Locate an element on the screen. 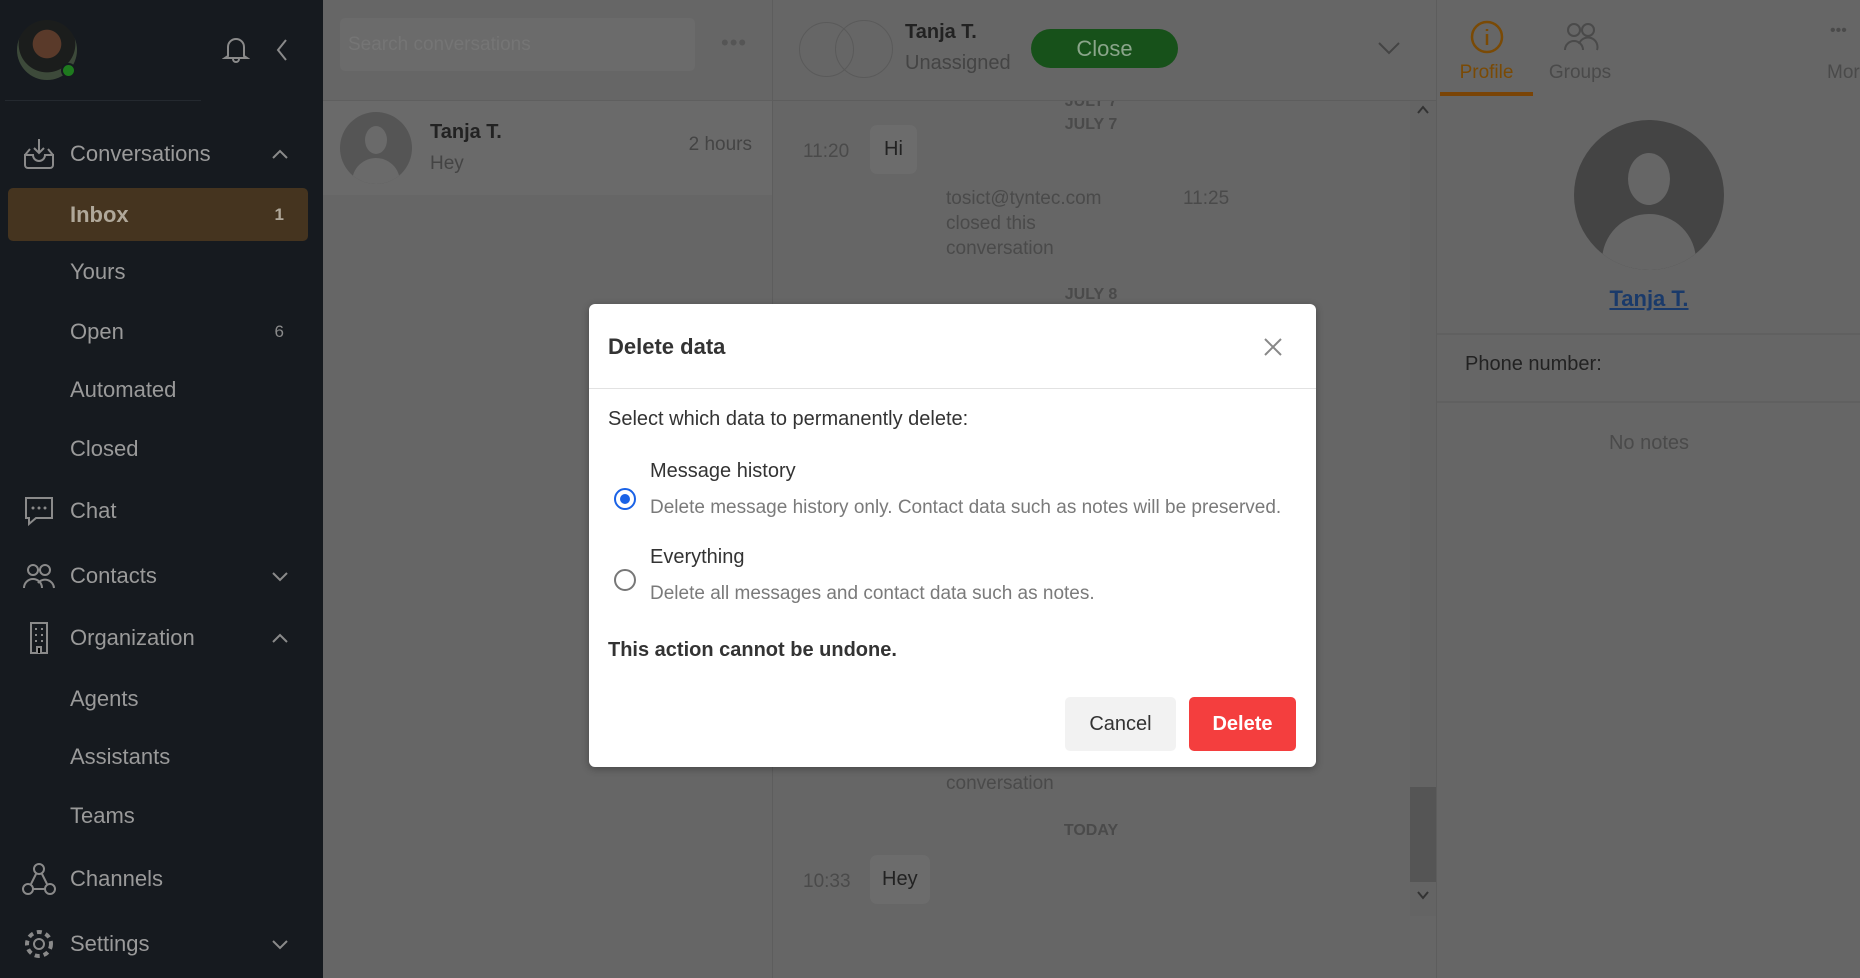  assignee-dropdown: Unassigned is located at coordinates (958, 63).